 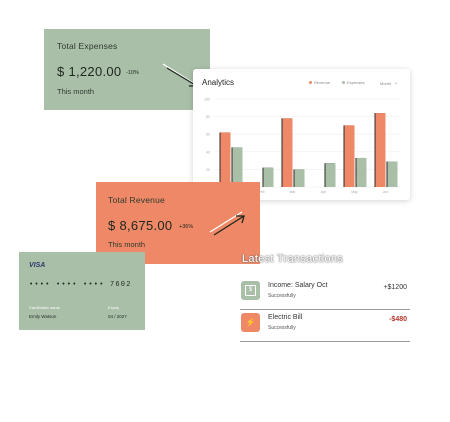 I want to click on transactions-title: Latest Transactions, so click(x=293, y=259).